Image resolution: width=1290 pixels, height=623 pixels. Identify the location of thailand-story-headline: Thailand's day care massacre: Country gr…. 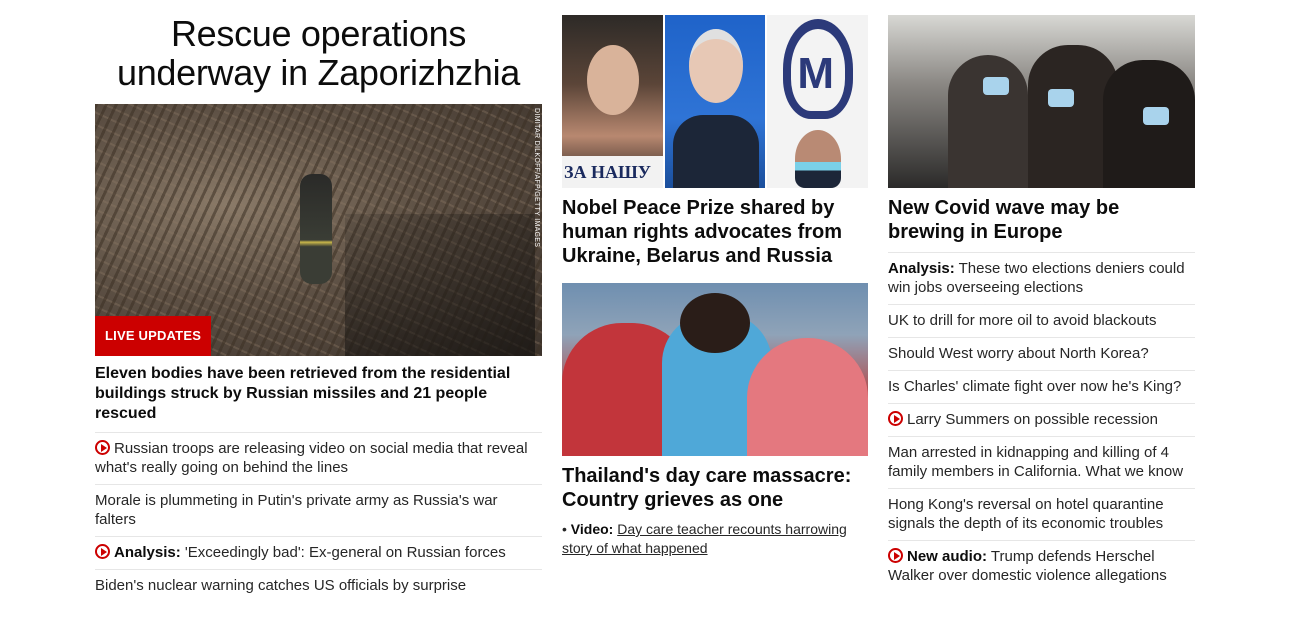
(715, 488).